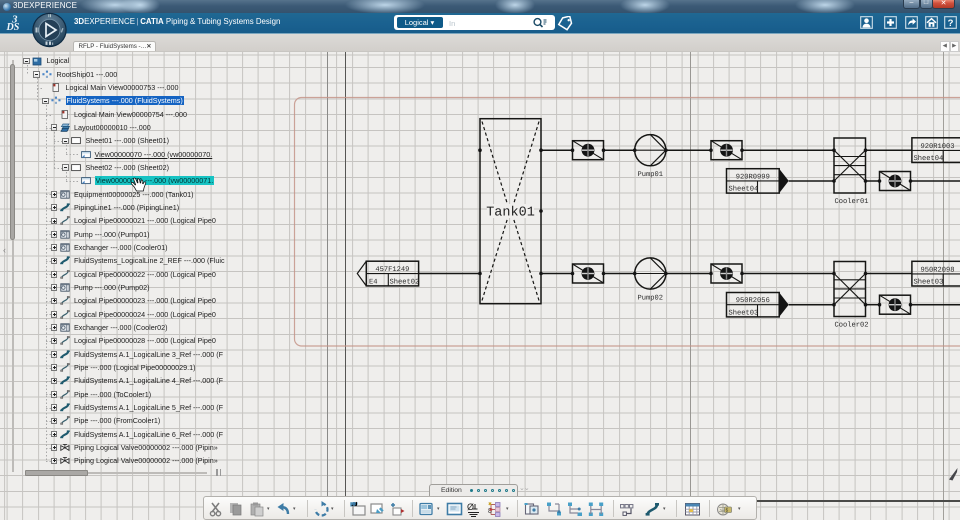 The height and width of the screenshot is (520, 960). I want to click on svg-text: Pump01, so click(651, 175).